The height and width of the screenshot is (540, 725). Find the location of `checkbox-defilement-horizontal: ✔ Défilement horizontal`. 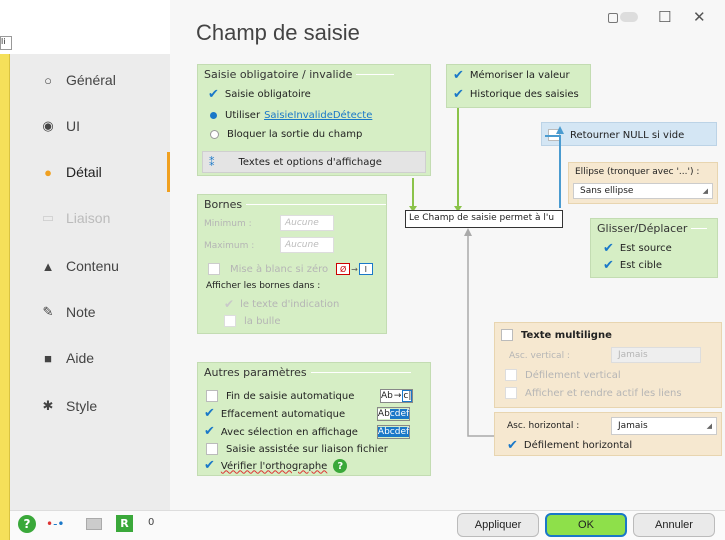

checkbox-defilement-horizontal: ✔ Défilement horizontal is located at coordinates (570, 445).